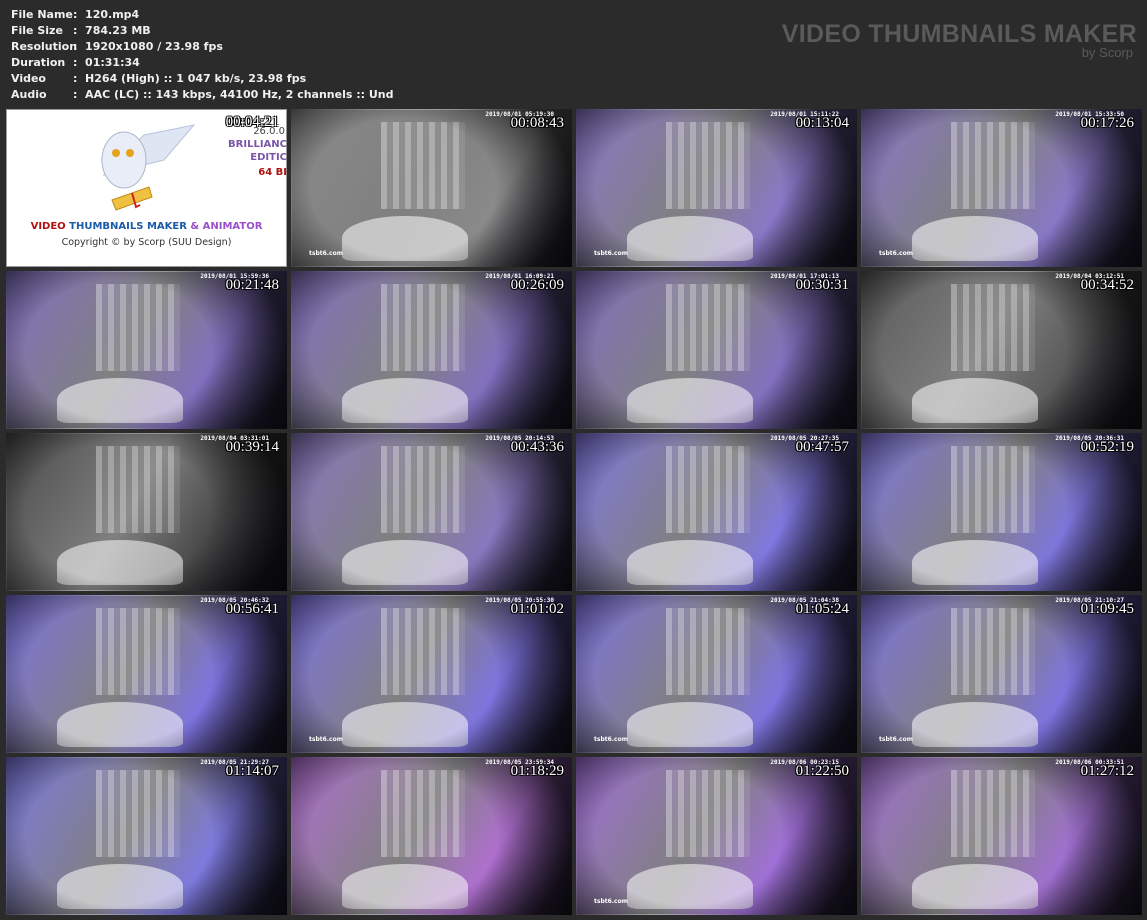 The width and height of the screenshot is (1147, 920). What do you see at coordinates (106, 14) in the screenshot?
I see `info-value: : 120.mp4` at bounding box center [106, 14].